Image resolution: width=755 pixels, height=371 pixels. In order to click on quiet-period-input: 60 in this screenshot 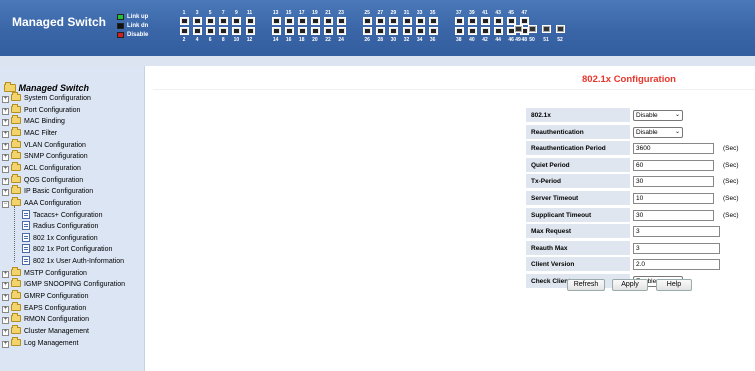, I will do `click(673, 165)`.